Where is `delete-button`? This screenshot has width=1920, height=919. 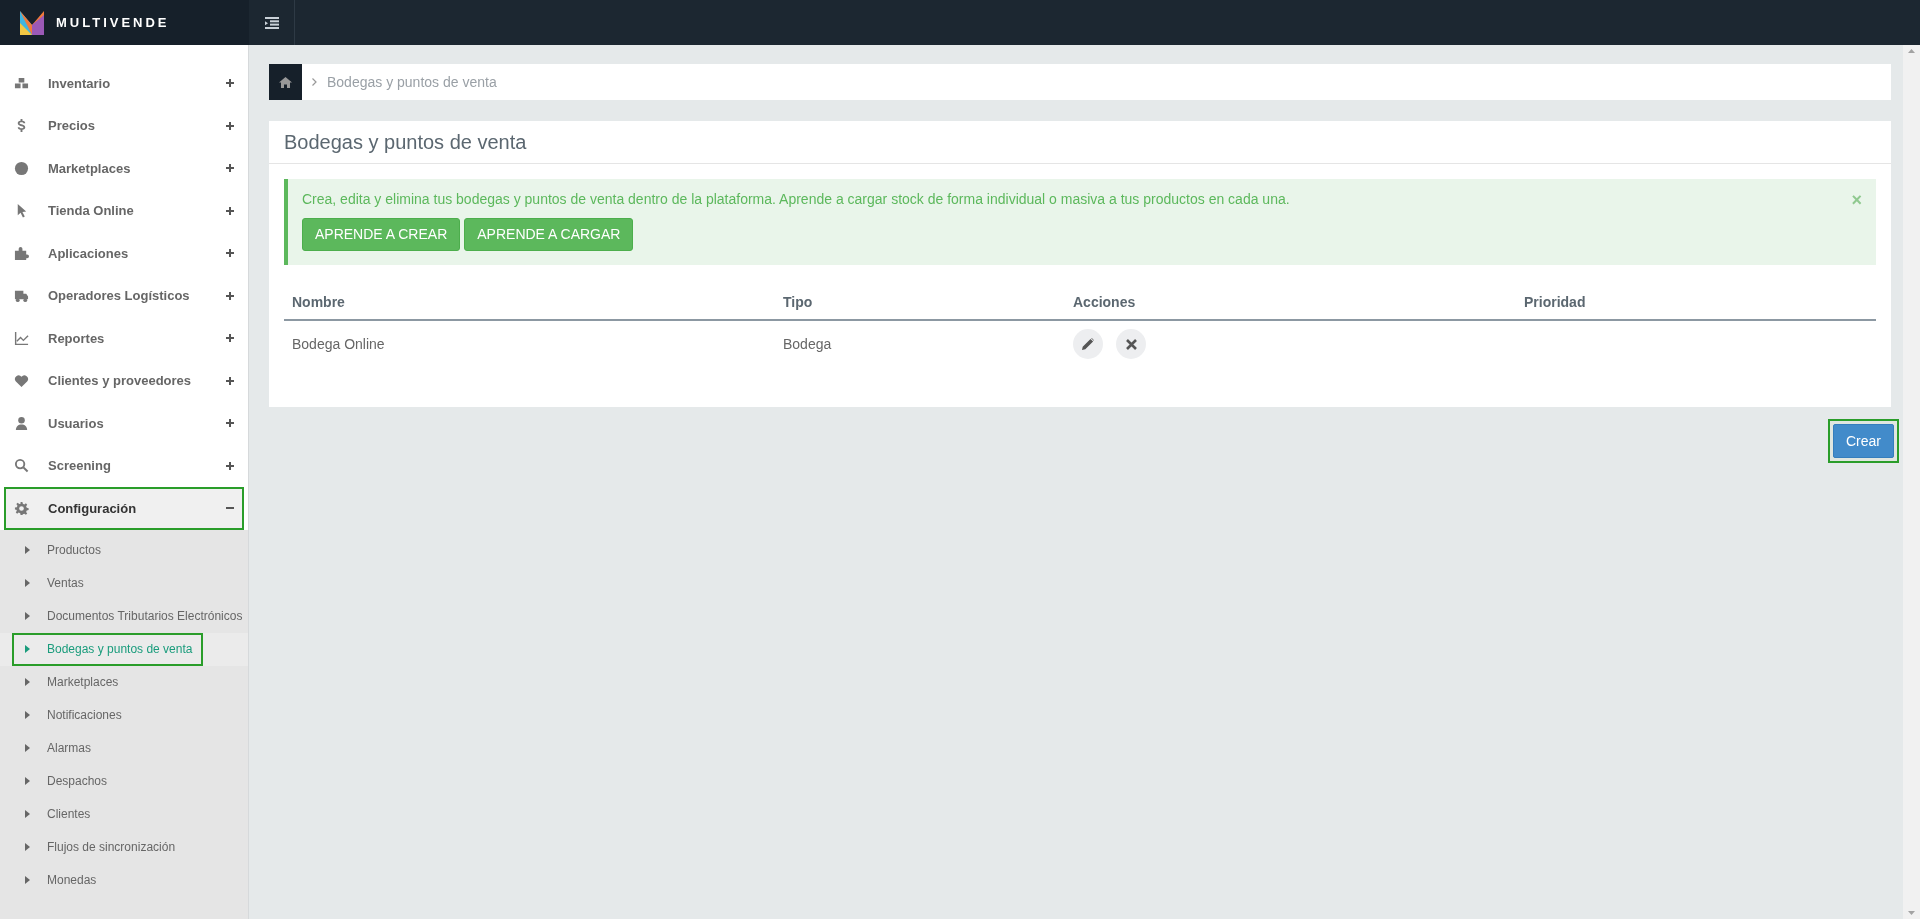 delete-button is located at coordinates (1131, 344).